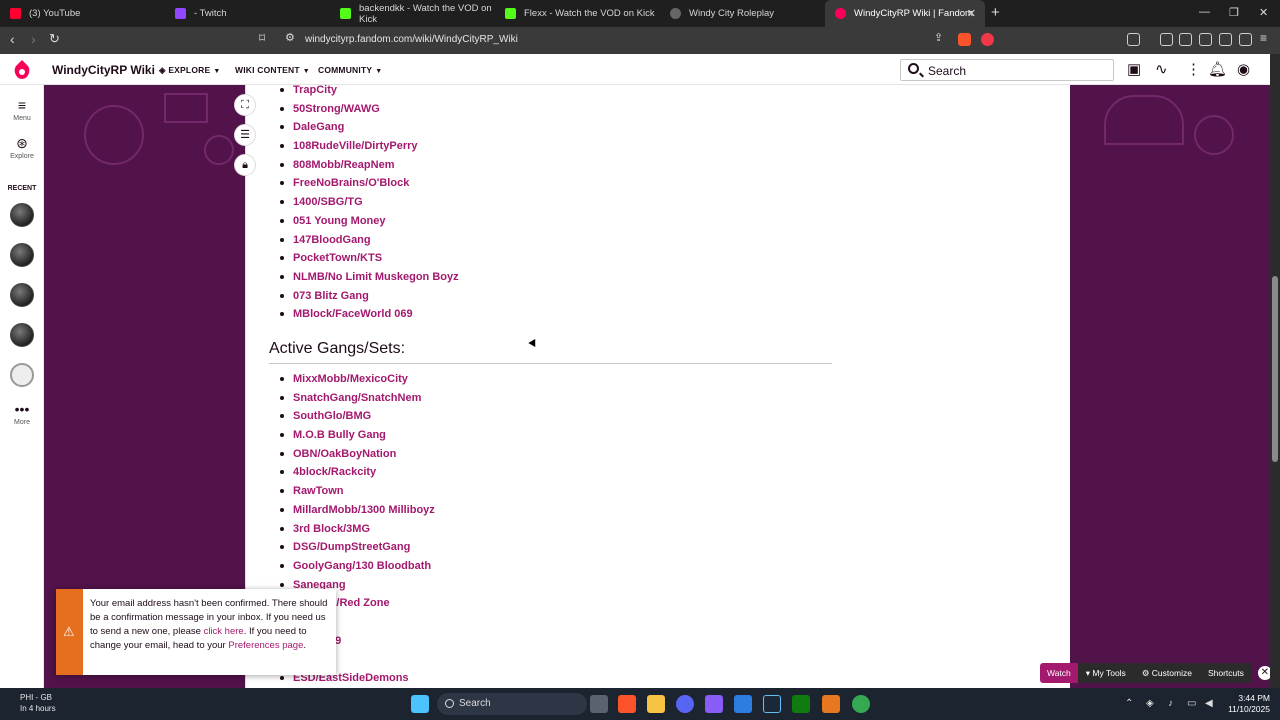 This screenshot has width=1280, height=720. Describe the element at coordinates (1133, 39) in the screenshot. I see `screen-cast-icon` at that location.